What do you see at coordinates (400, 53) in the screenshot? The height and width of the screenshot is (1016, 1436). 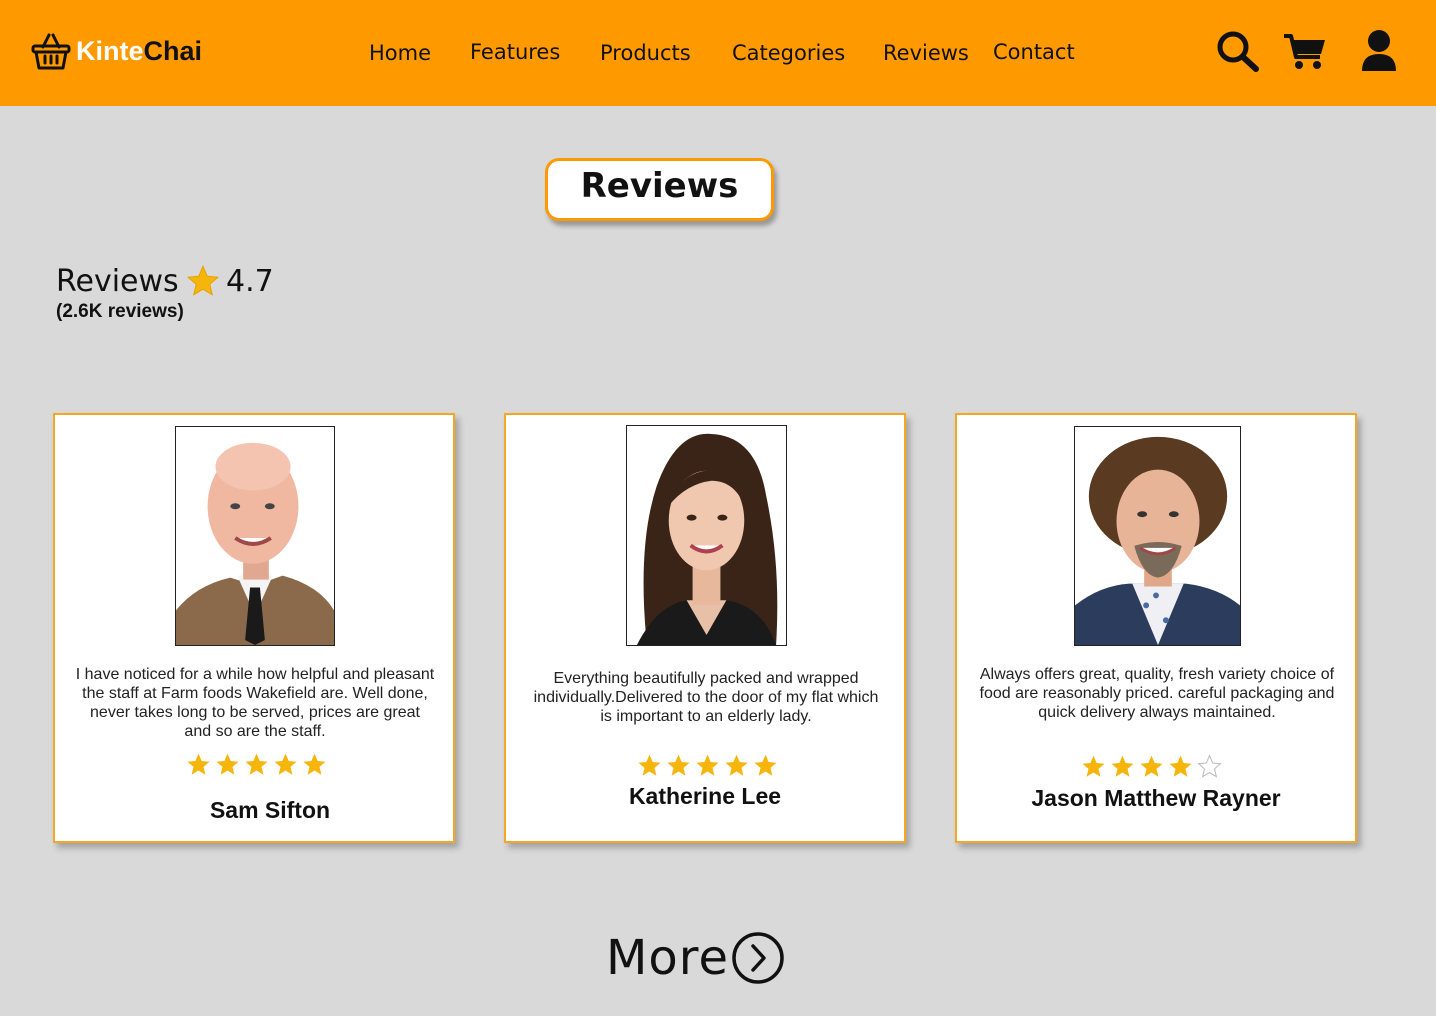 I see `nav-home: Home` at bounding box center [400, 53].